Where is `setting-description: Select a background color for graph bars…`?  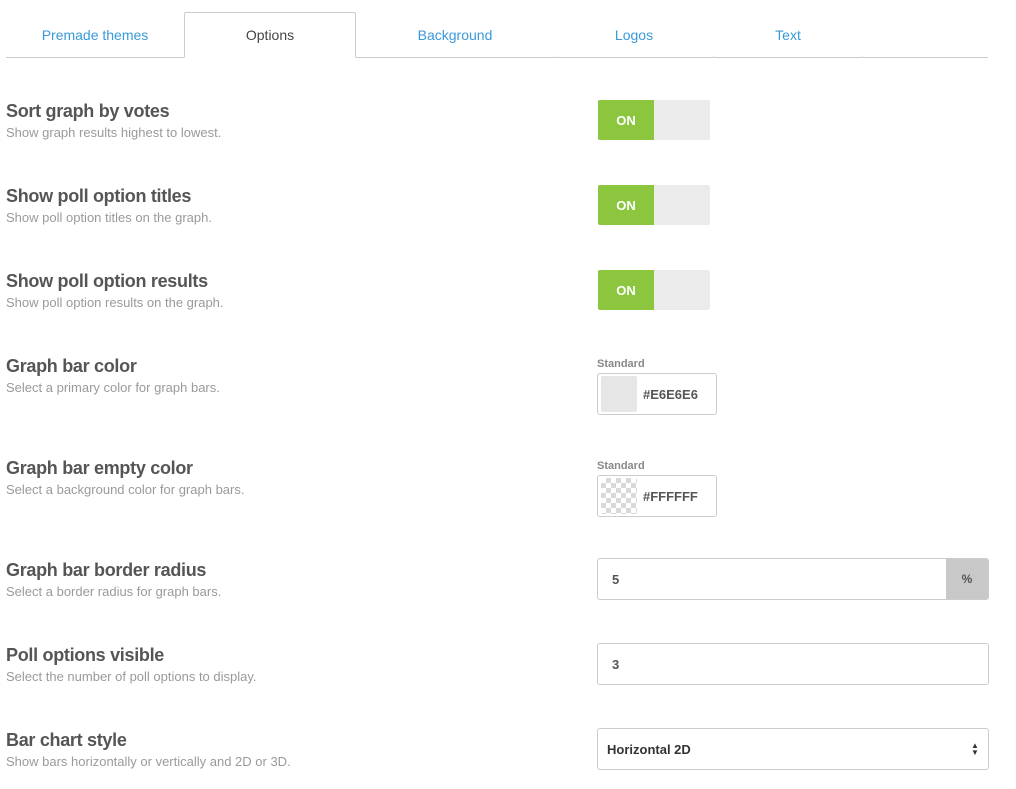 setting-description: Select a background color for graph bars… is located at coordinates (125, 489).